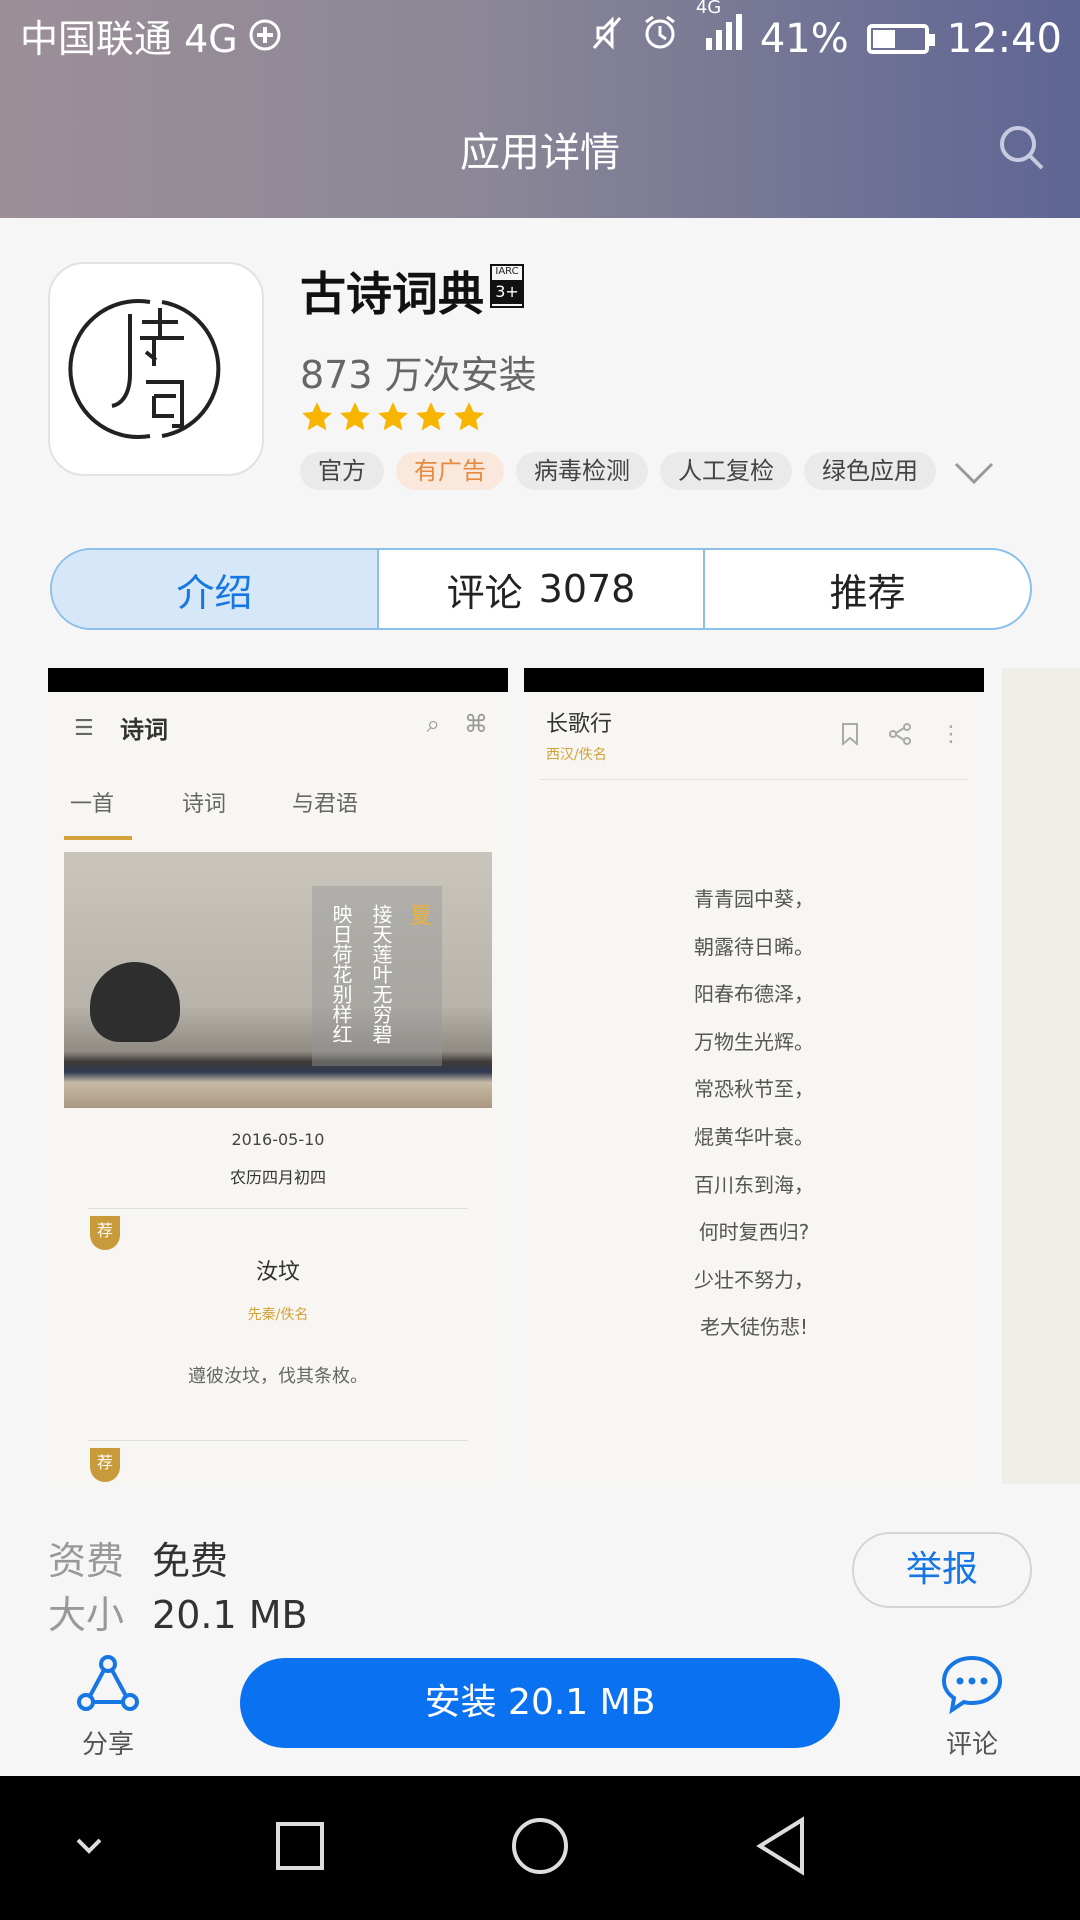  What do you see at coordinates (540, 39) in the screenshot?
I see `status-bar: 中国联通 4G 4G 41% 12:40` at bounding box center [540, 39].